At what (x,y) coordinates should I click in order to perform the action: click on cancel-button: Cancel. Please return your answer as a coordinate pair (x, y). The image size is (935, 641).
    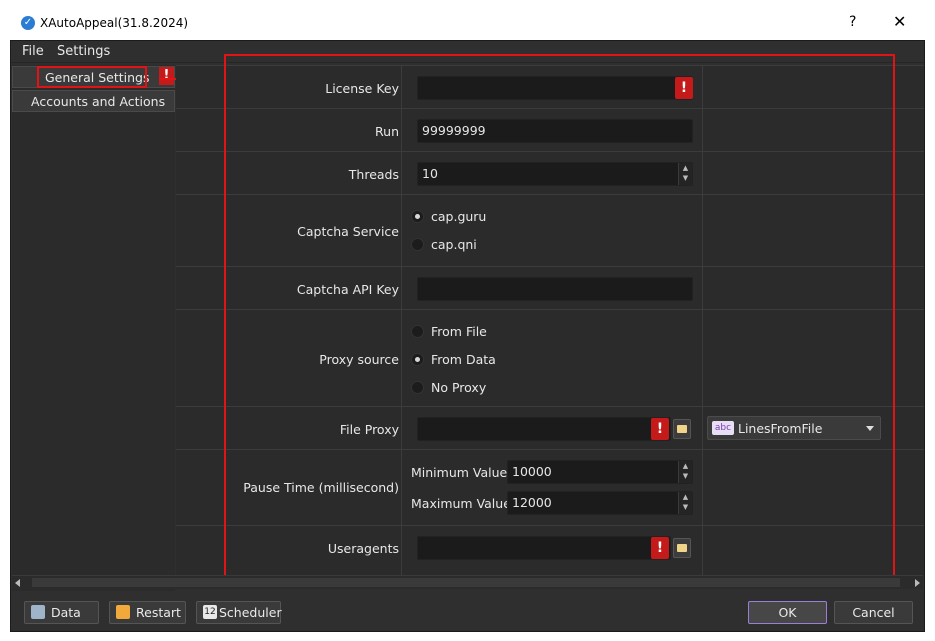
    Looking at the image, I should click on (873, 612).